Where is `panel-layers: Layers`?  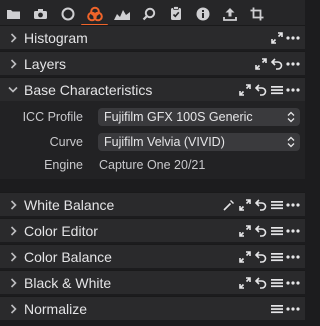 panel-layers: Layers is located at coordinates (152, 63).